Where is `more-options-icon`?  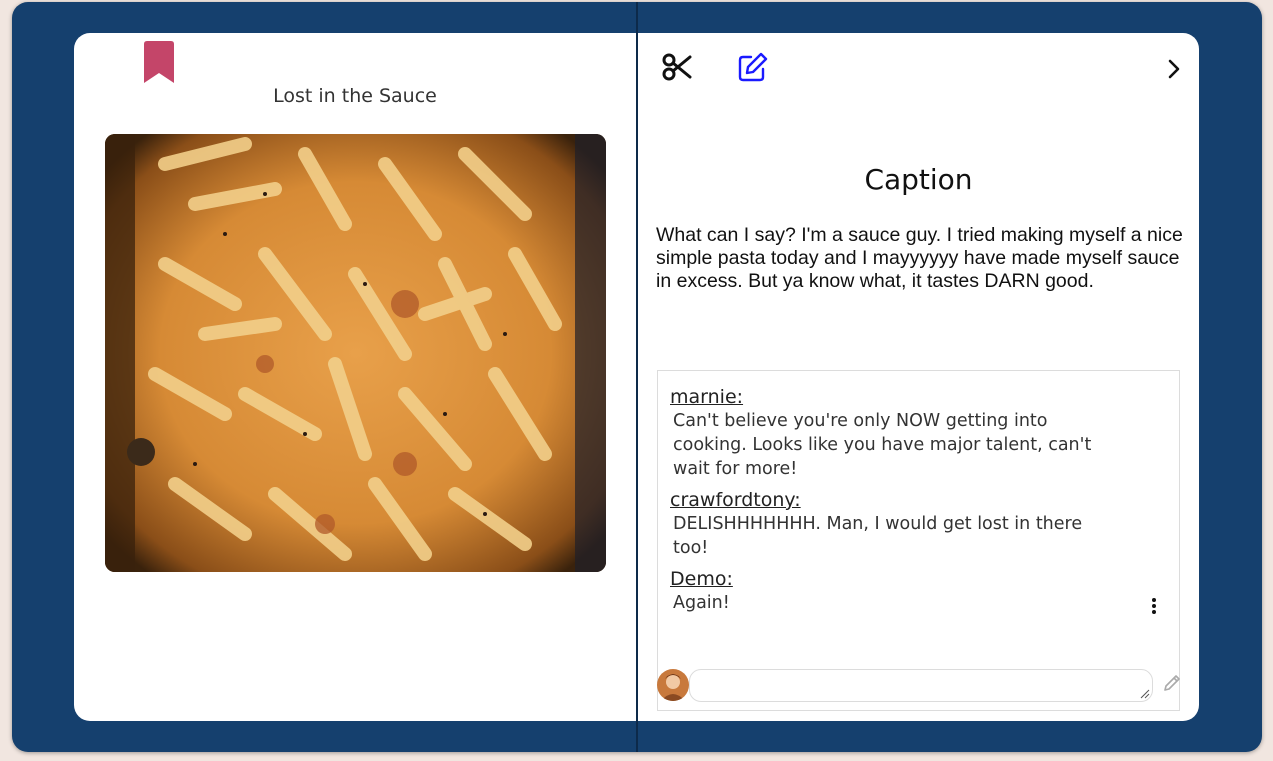
more-options-icon is located at coordinates (1154, 606).